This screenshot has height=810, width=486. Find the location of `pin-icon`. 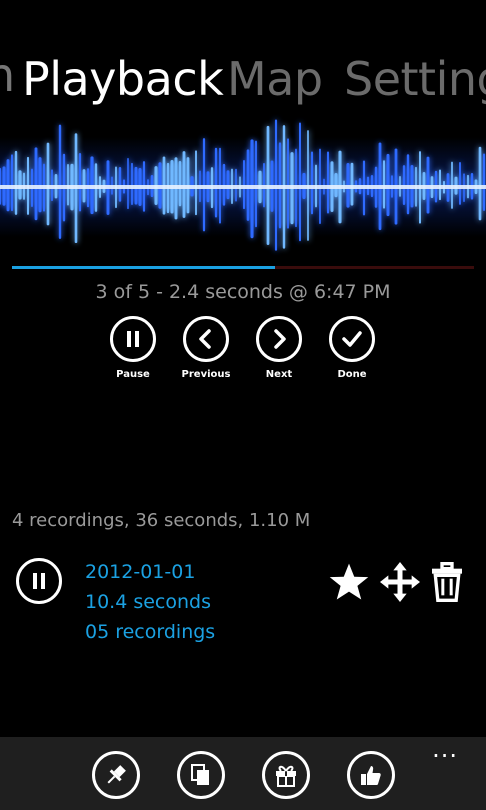

pin-icon is located at coordinates (116, 774).